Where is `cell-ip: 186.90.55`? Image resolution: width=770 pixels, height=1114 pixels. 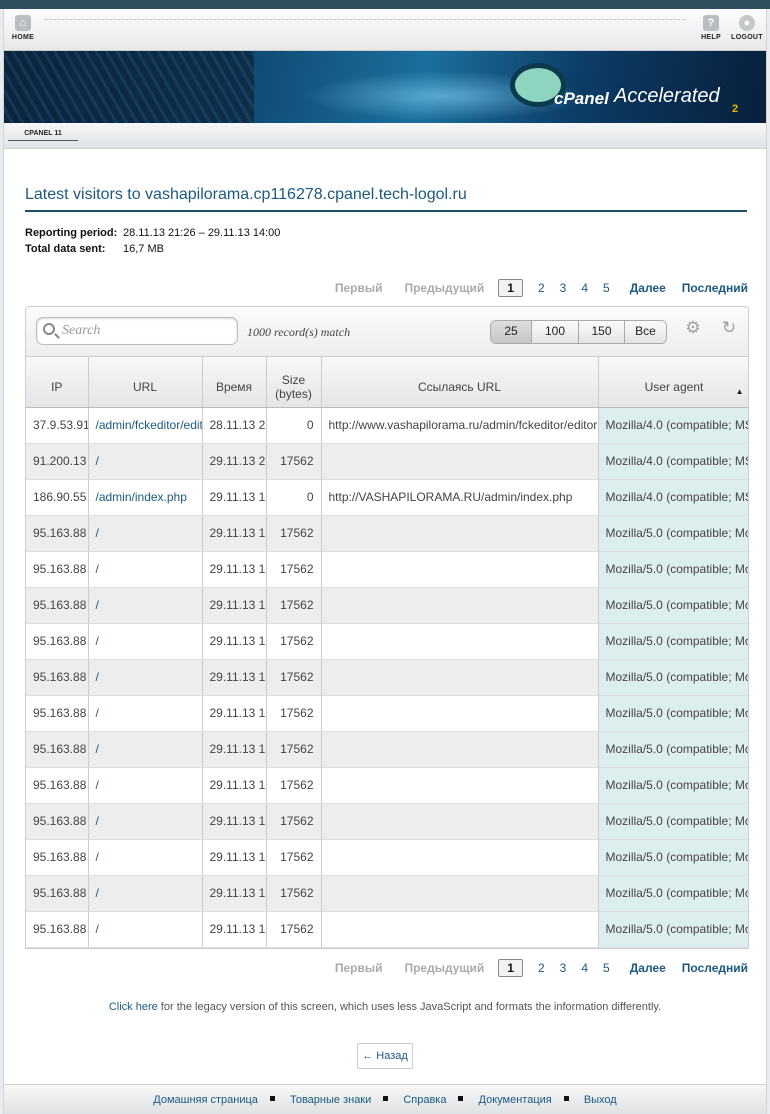 cell-ip: 186.90.55 is located at coordinates (57, 497).